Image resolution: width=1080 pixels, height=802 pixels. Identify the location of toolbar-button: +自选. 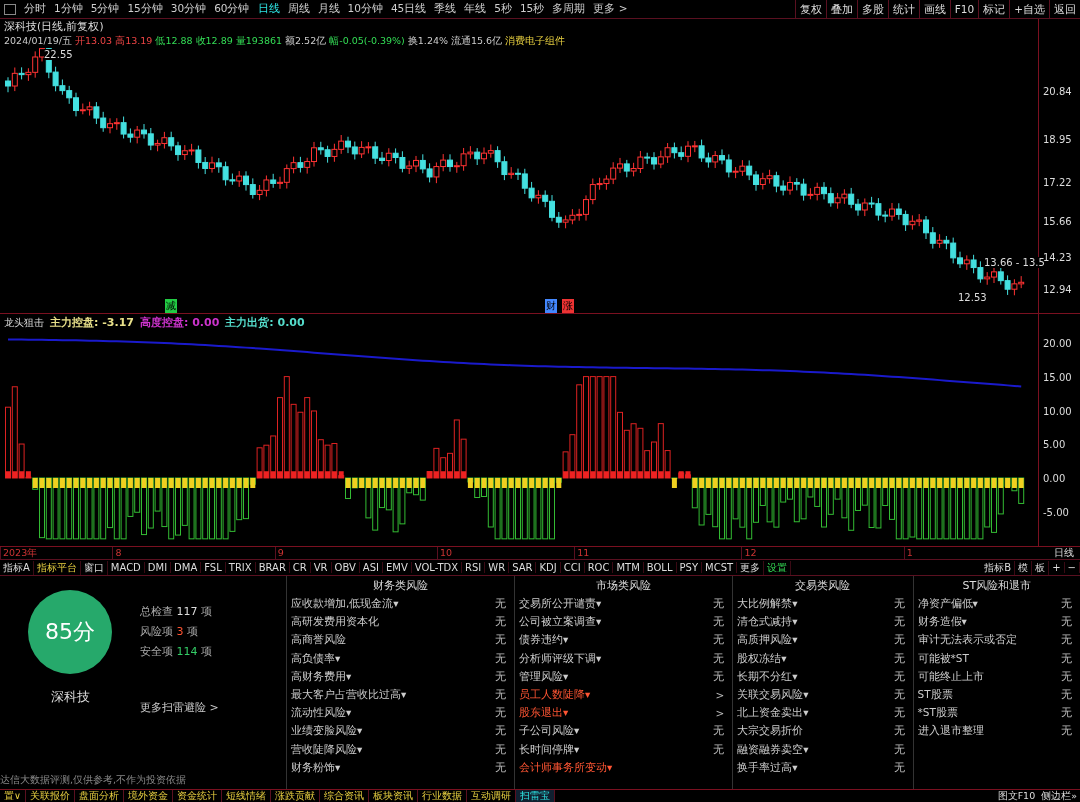
(1029, 9).